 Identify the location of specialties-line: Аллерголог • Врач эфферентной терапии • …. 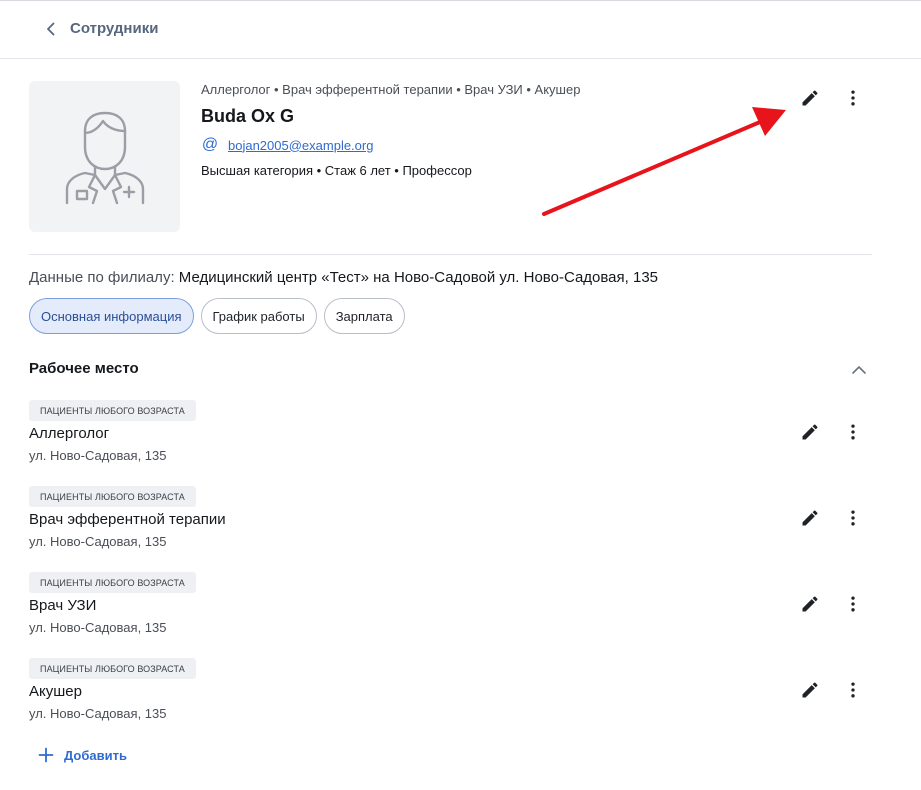
(391, 89).